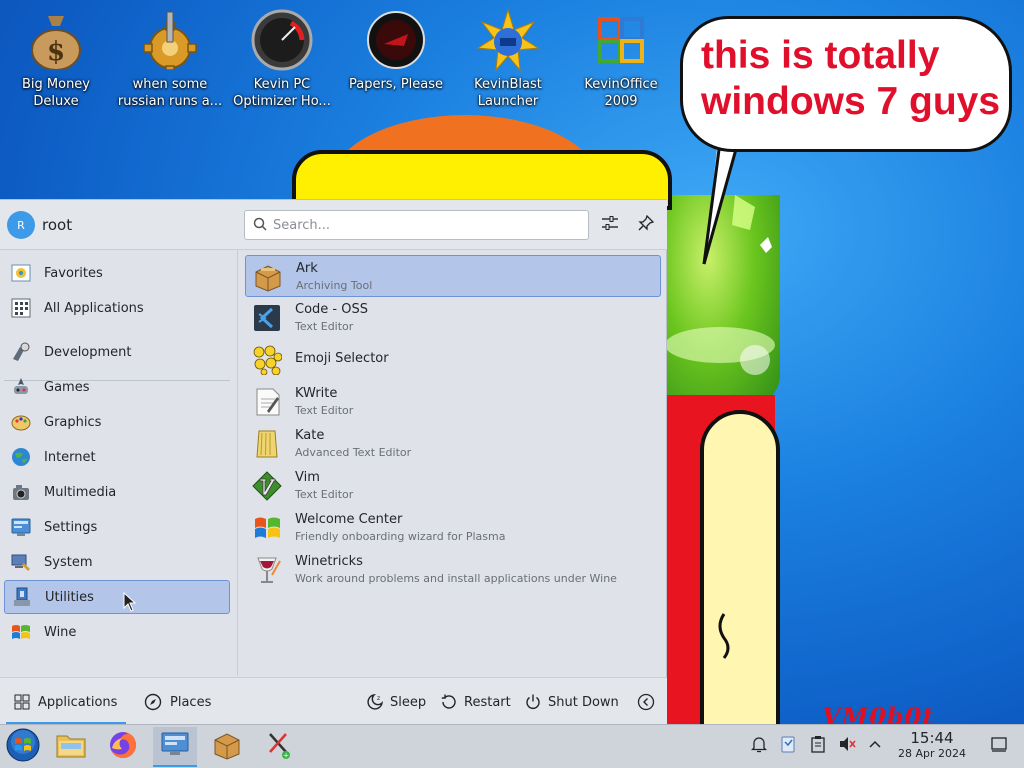  I want to click on clipboard-icon, so click(818, 746).